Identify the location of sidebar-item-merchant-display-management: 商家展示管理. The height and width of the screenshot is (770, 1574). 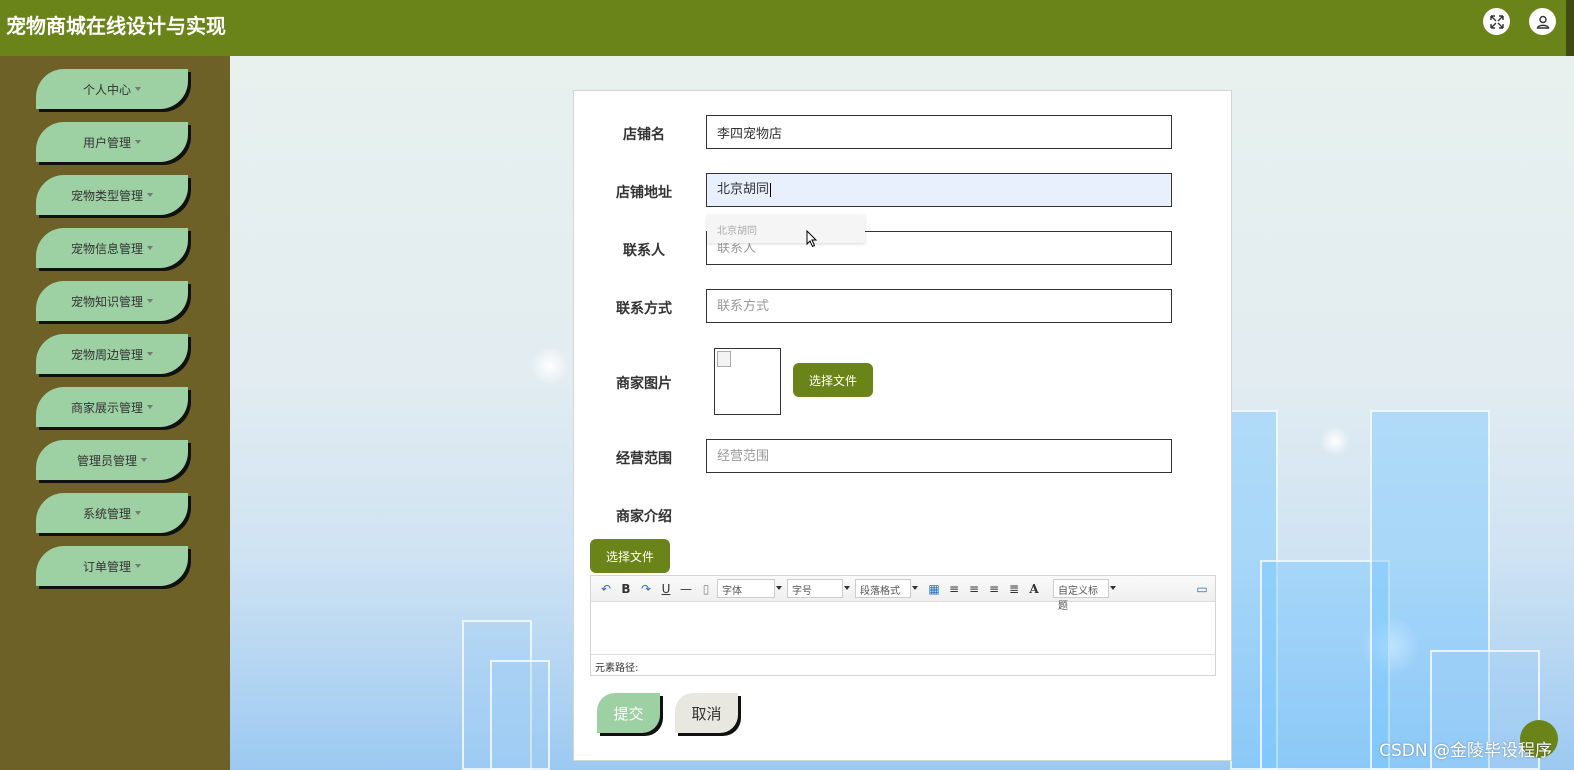
(112, 407).